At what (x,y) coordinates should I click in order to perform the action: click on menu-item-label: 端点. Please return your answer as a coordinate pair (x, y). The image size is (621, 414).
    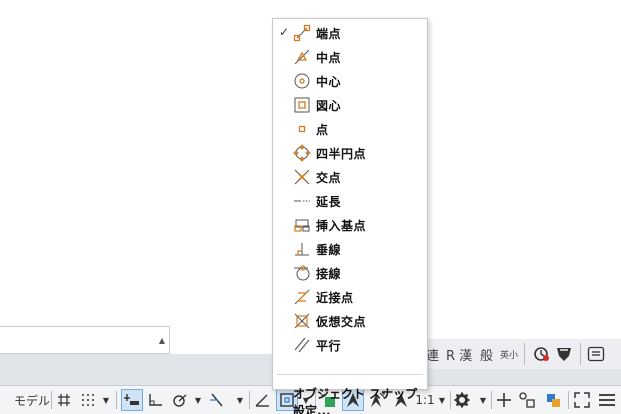
    Looking at the image, I should click on (329, 34).